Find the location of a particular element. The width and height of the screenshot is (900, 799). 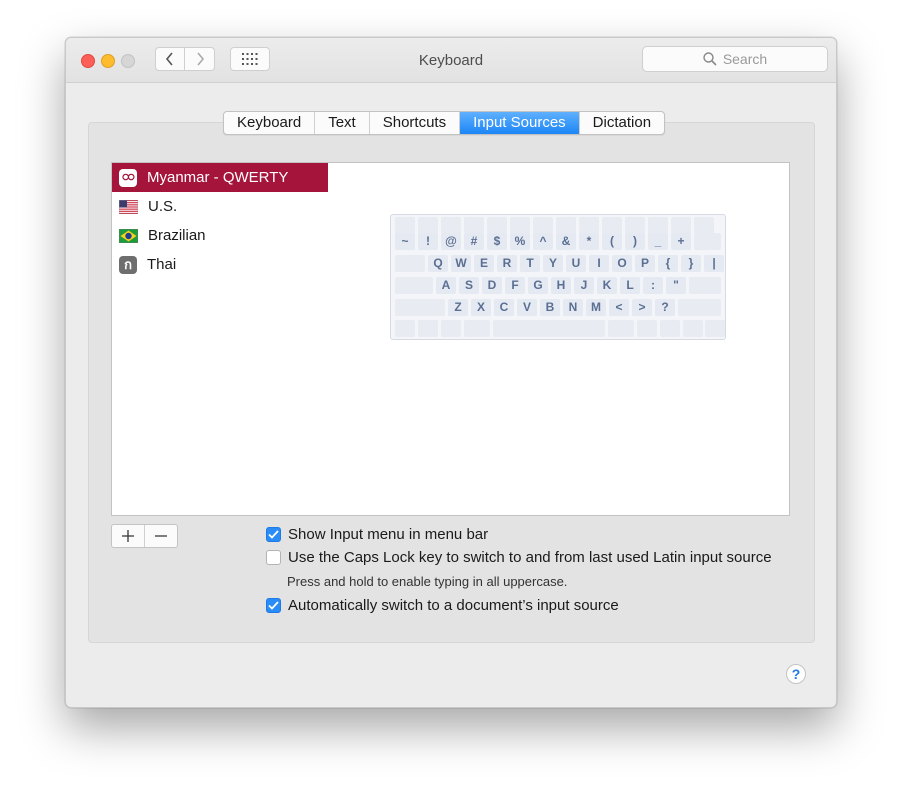

keycap: Z is located at coordinates (458, 307).